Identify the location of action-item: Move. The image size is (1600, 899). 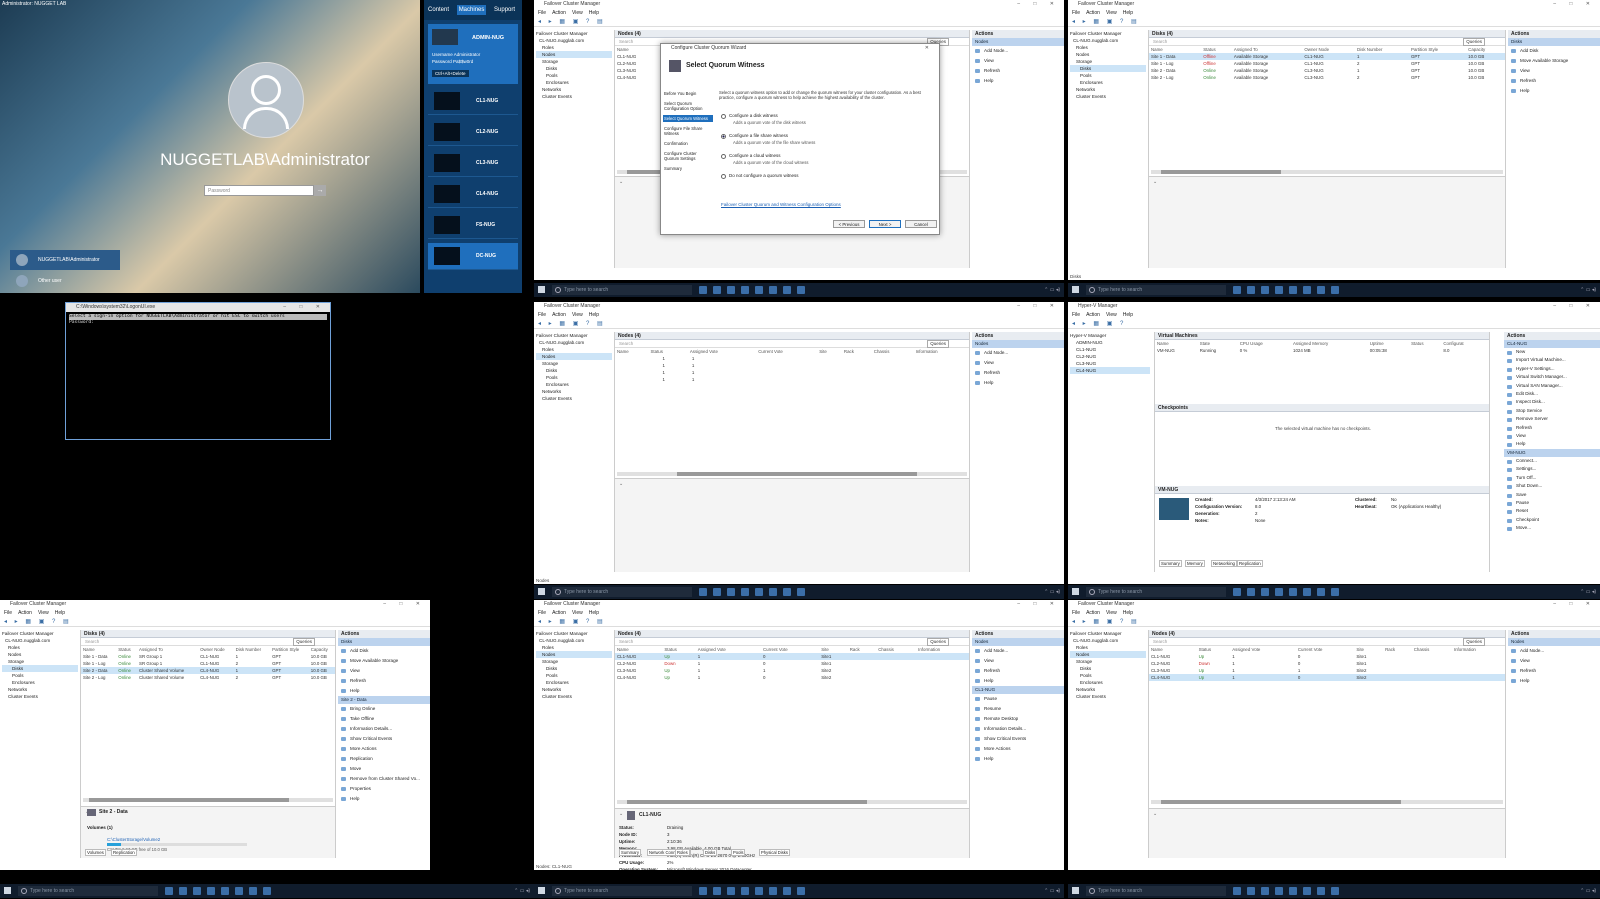
(384, 769).